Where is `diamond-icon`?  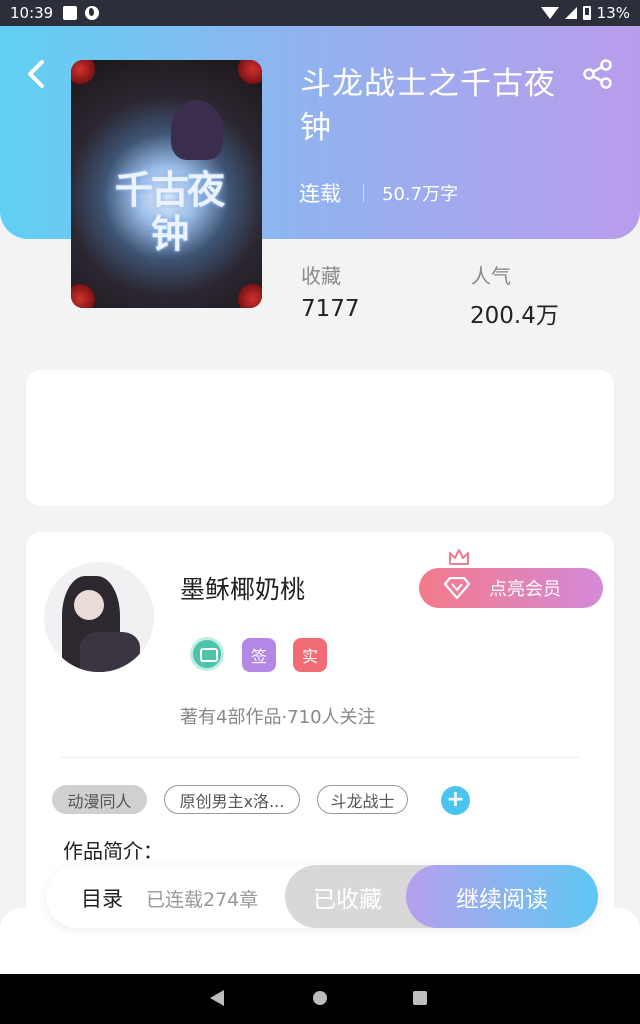 diamond-icon is located at coordinates (457, 588).